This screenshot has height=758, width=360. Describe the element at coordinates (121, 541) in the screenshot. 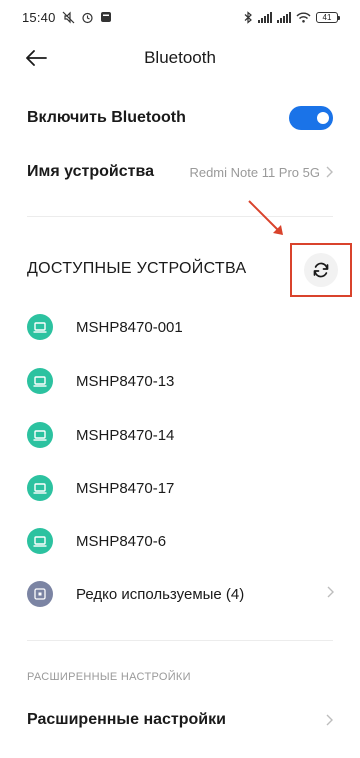

I see `device-name: MSHP8470-6` at that location.